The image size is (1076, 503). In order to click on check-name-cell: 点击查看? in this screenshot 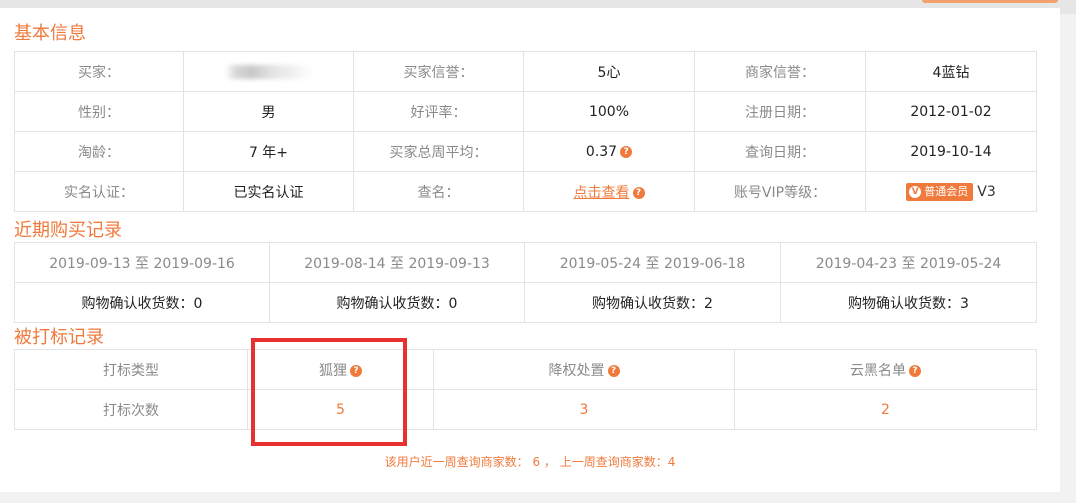, I will do `click(609, 191)`.